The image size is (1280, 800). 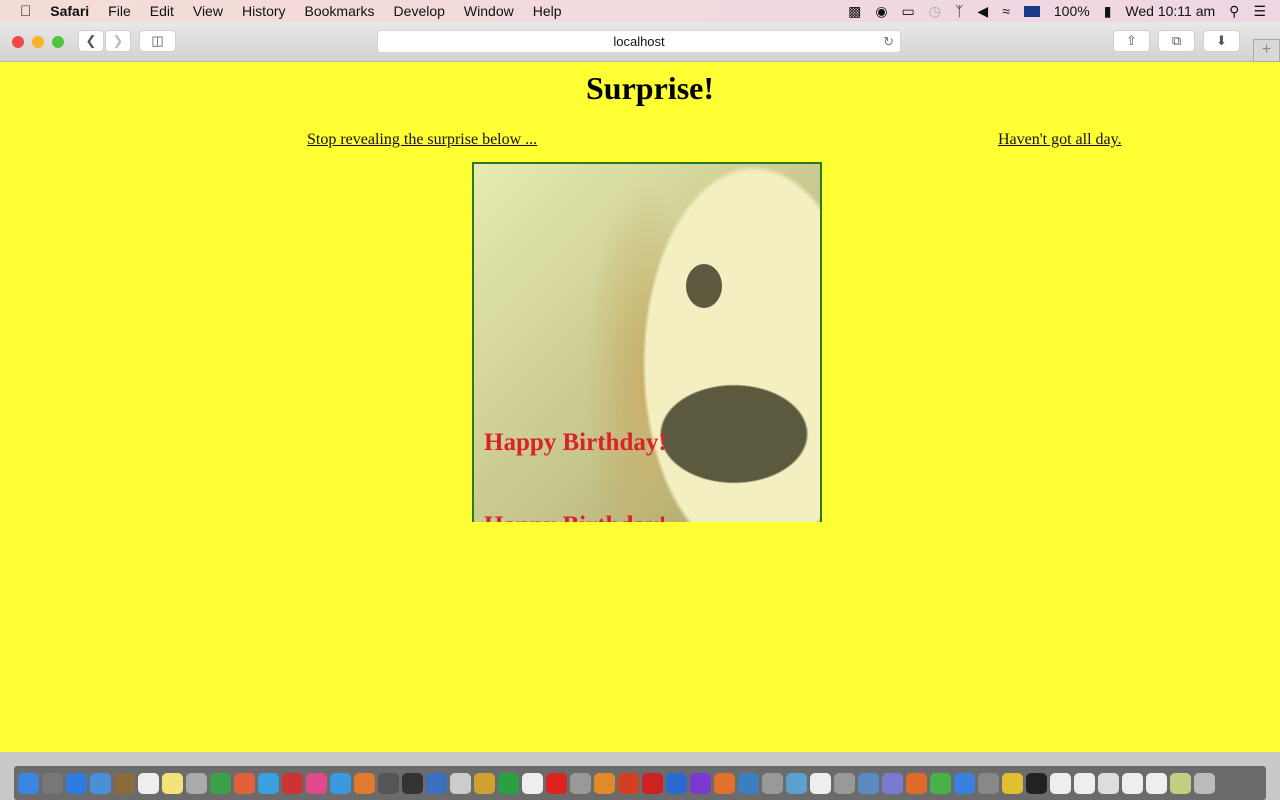 What do you see at coordinates (69, 11) in the screenshot?
I see `menu-app: Safari` at bounding box center [69, 11].